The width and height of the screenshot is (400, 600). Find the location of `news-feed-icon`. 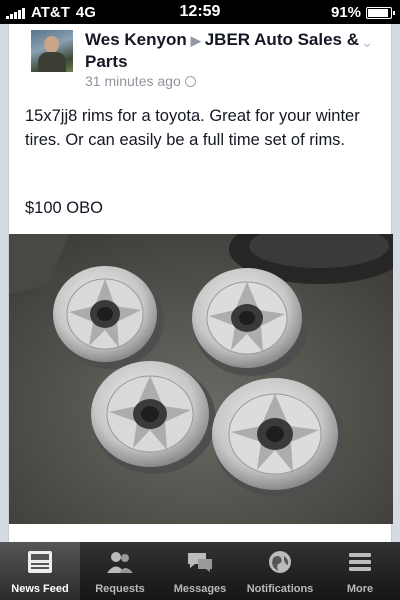

news-feed-icon is located at coordinates (40, 562).